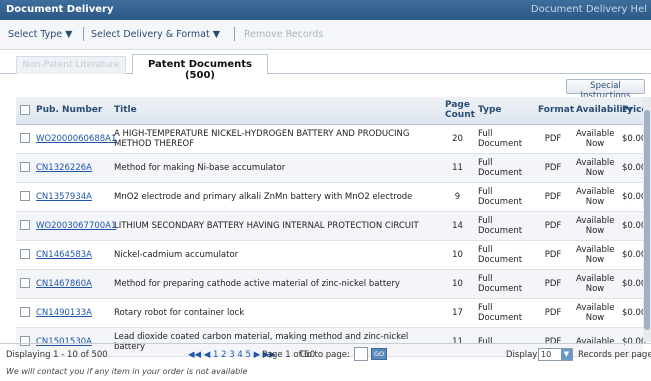 This screenshot has width=651, height=381. What do you see at coordinates (76, 139) in the screenshot?
I see `pub-number-link: WO2000060688A1` at bounding box center [76, 139].